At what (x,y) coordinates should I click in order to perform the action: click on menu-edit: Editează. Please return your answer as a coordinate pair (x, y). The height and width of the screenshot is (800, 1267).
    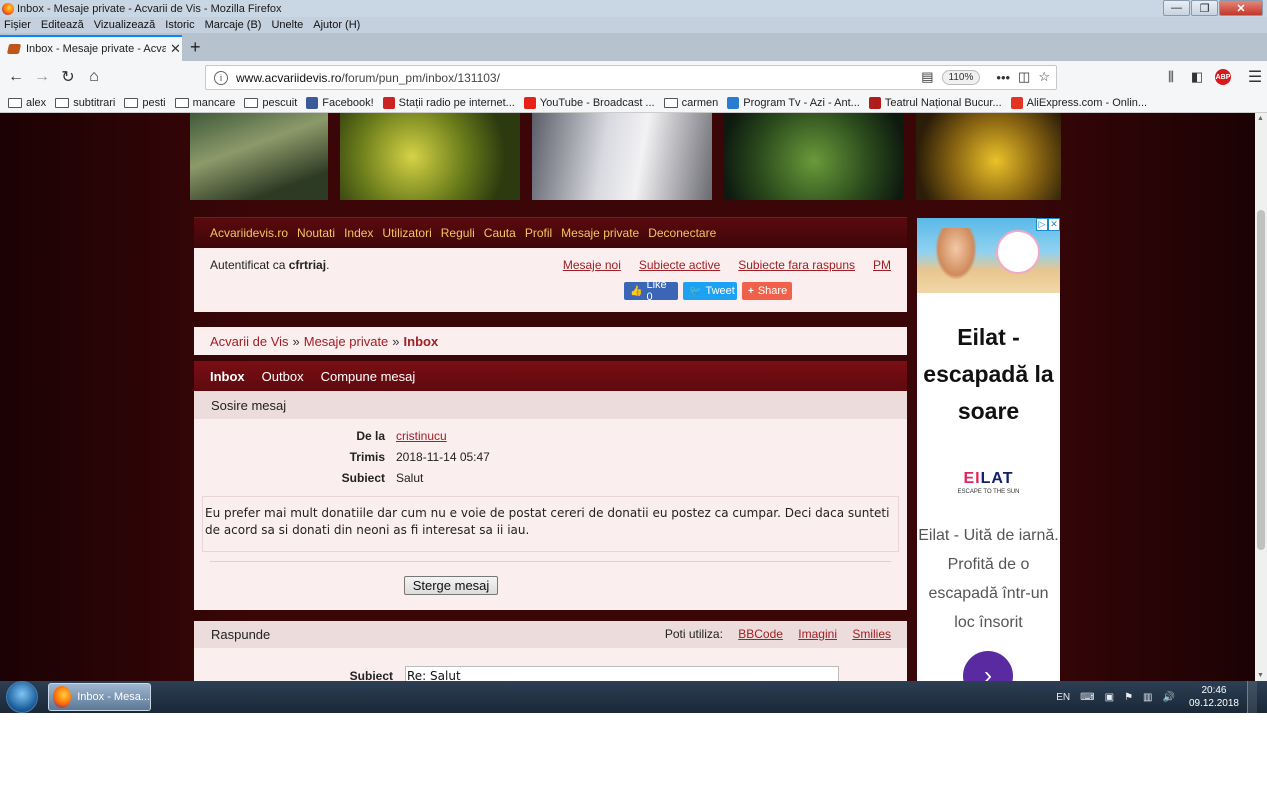
    Looking at the image, I should click on (62, 25).